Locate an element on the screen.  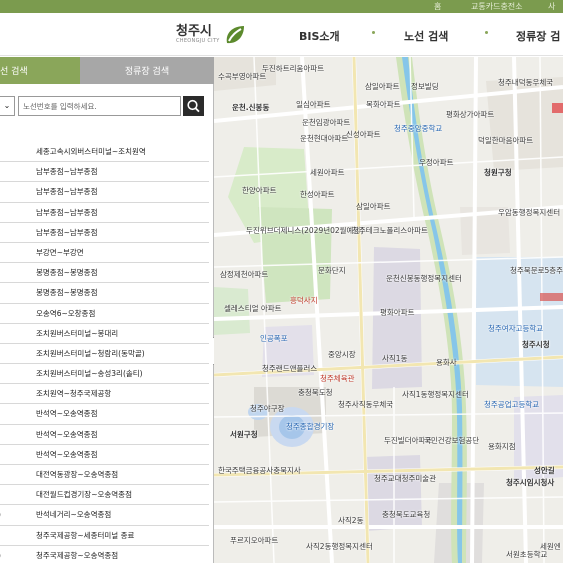
route-row: 조치원버스터미널~청람리(동막골) is located at coordinates (104, 354).